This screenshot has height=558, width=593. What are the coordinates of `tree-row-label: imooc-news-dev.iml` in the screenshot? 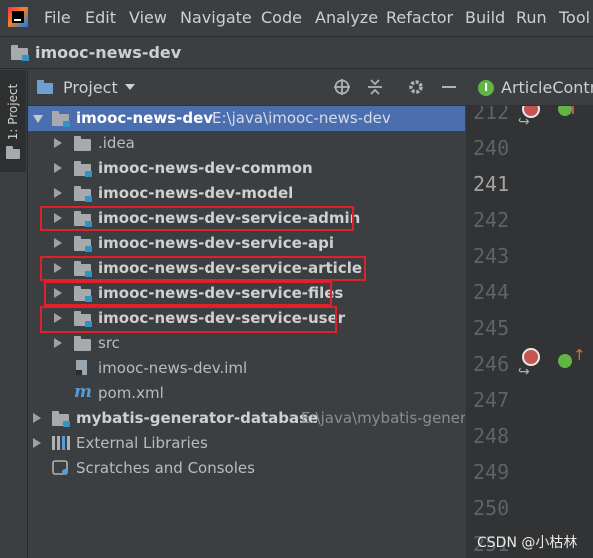 It's located at (173, 368).